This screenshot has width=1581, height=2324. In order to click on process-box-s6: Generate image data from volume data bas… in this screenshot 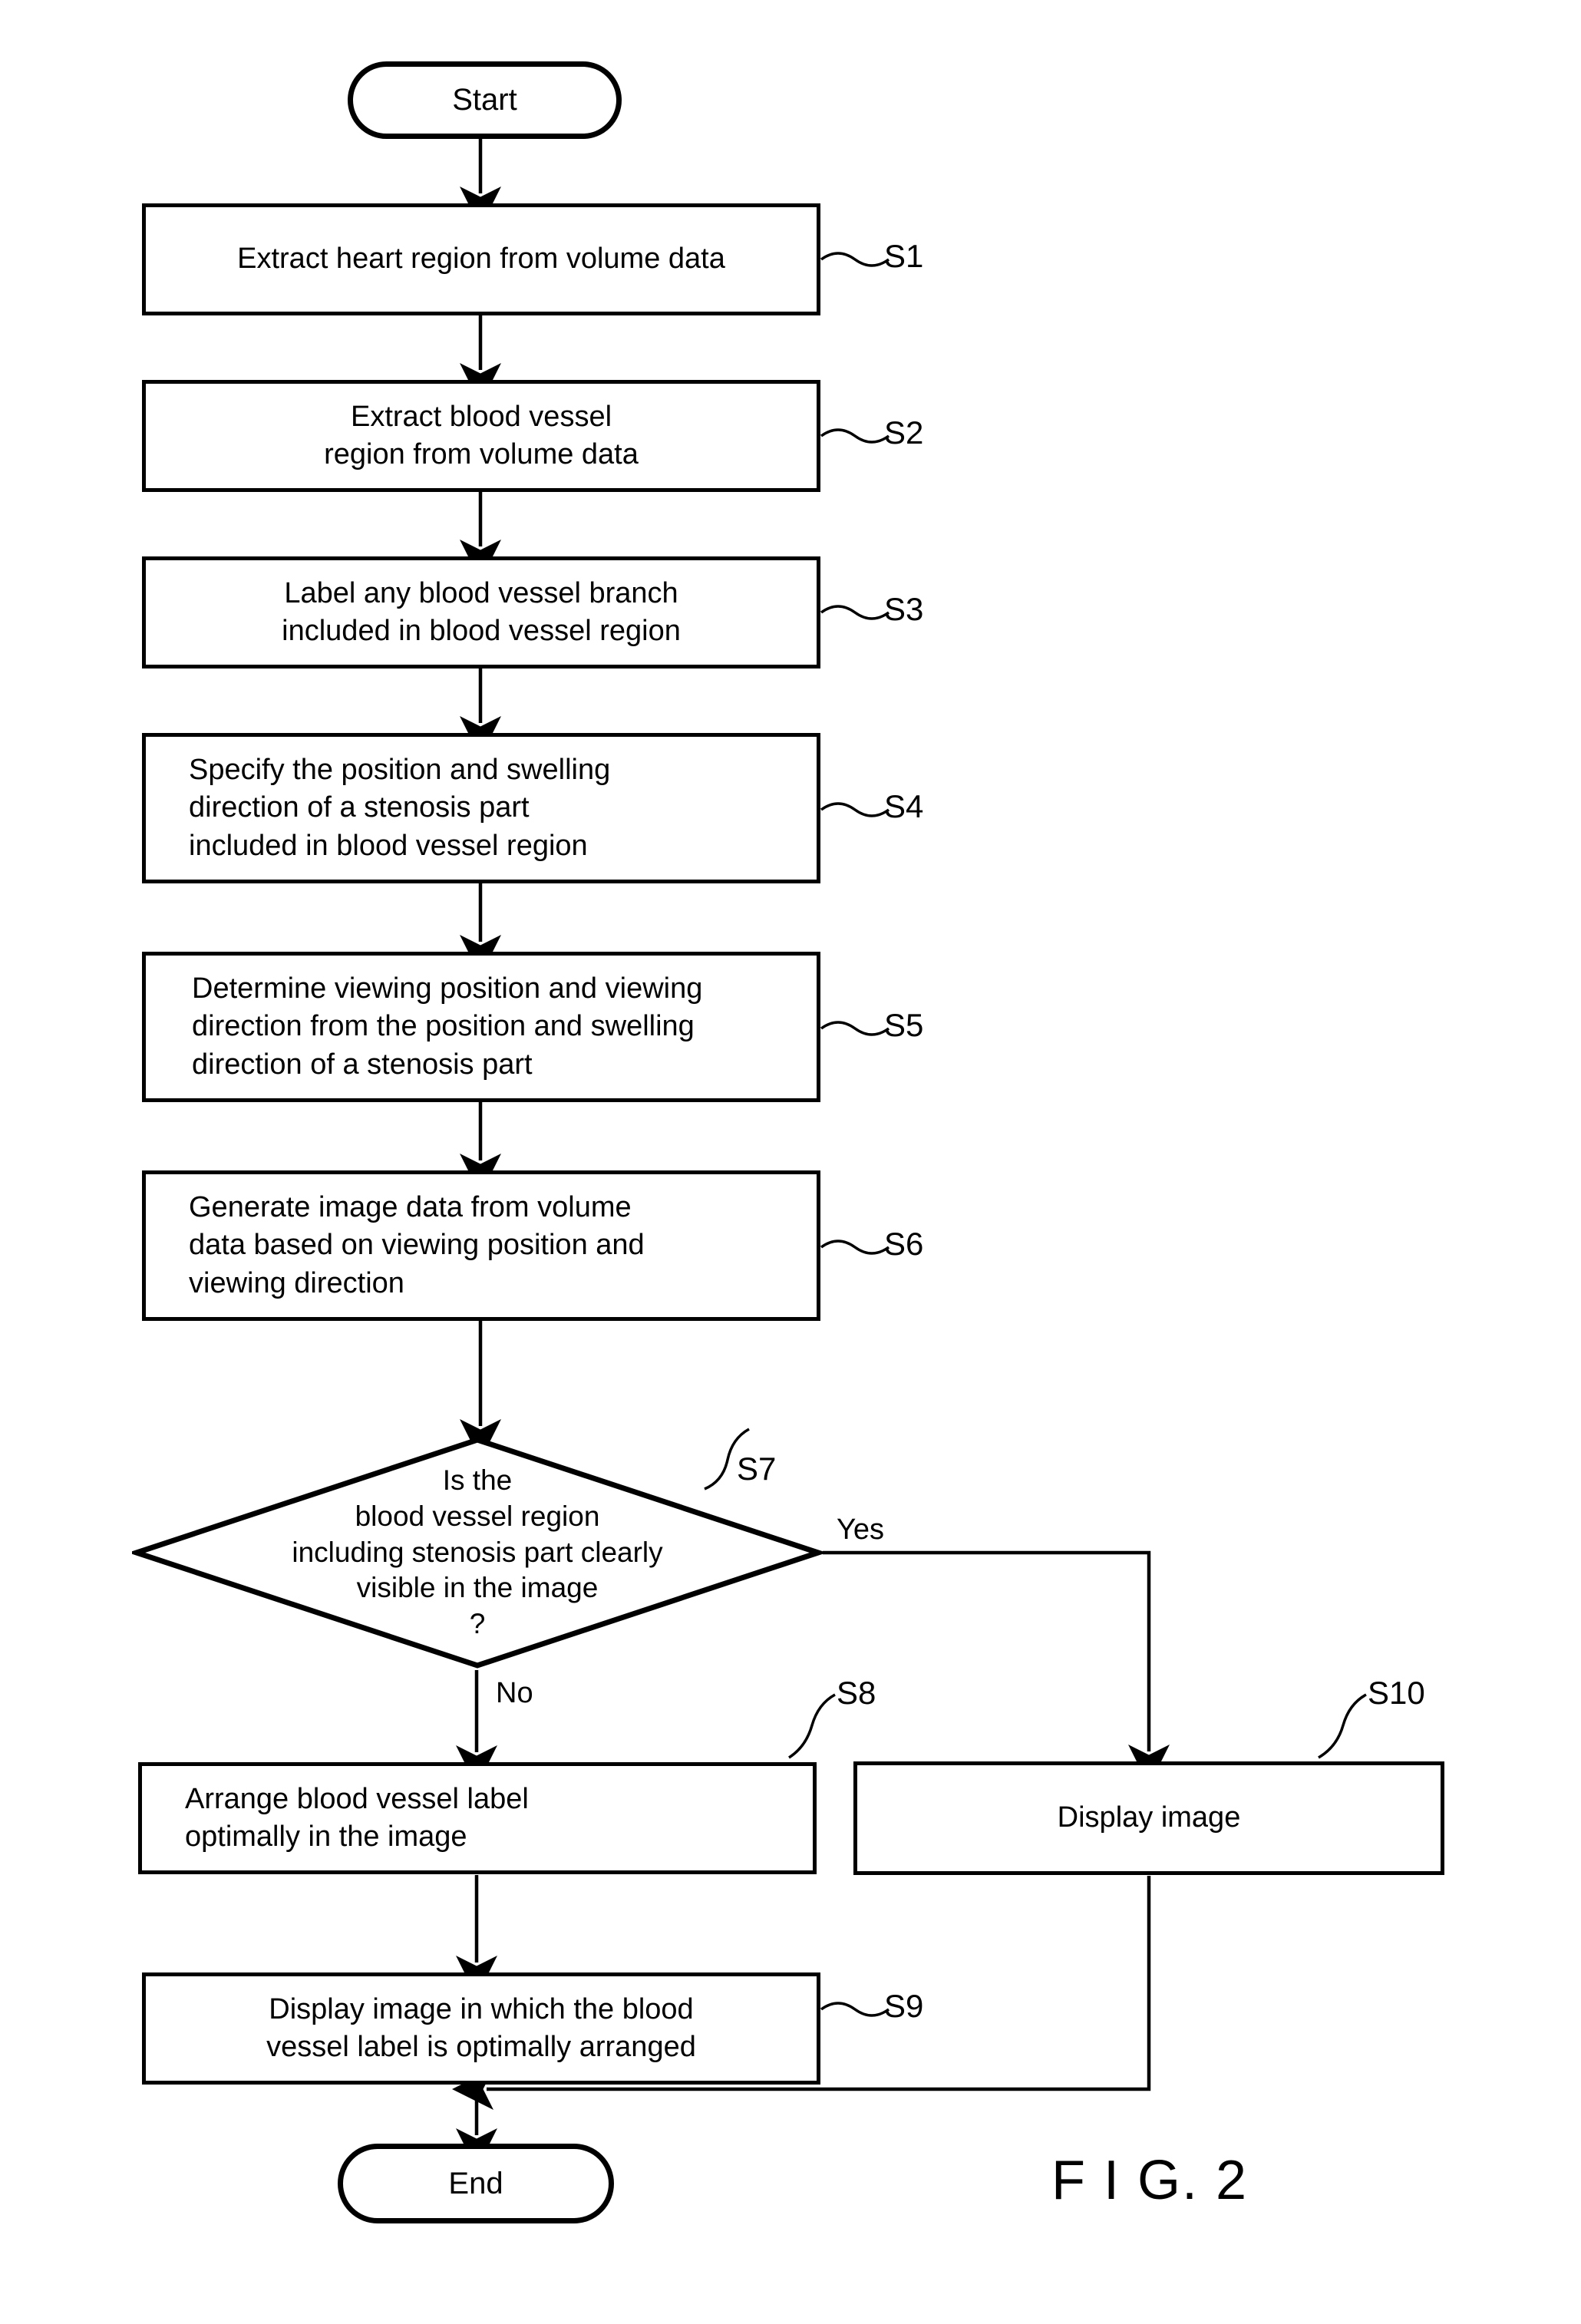, I will do `click(481, 1245)`.